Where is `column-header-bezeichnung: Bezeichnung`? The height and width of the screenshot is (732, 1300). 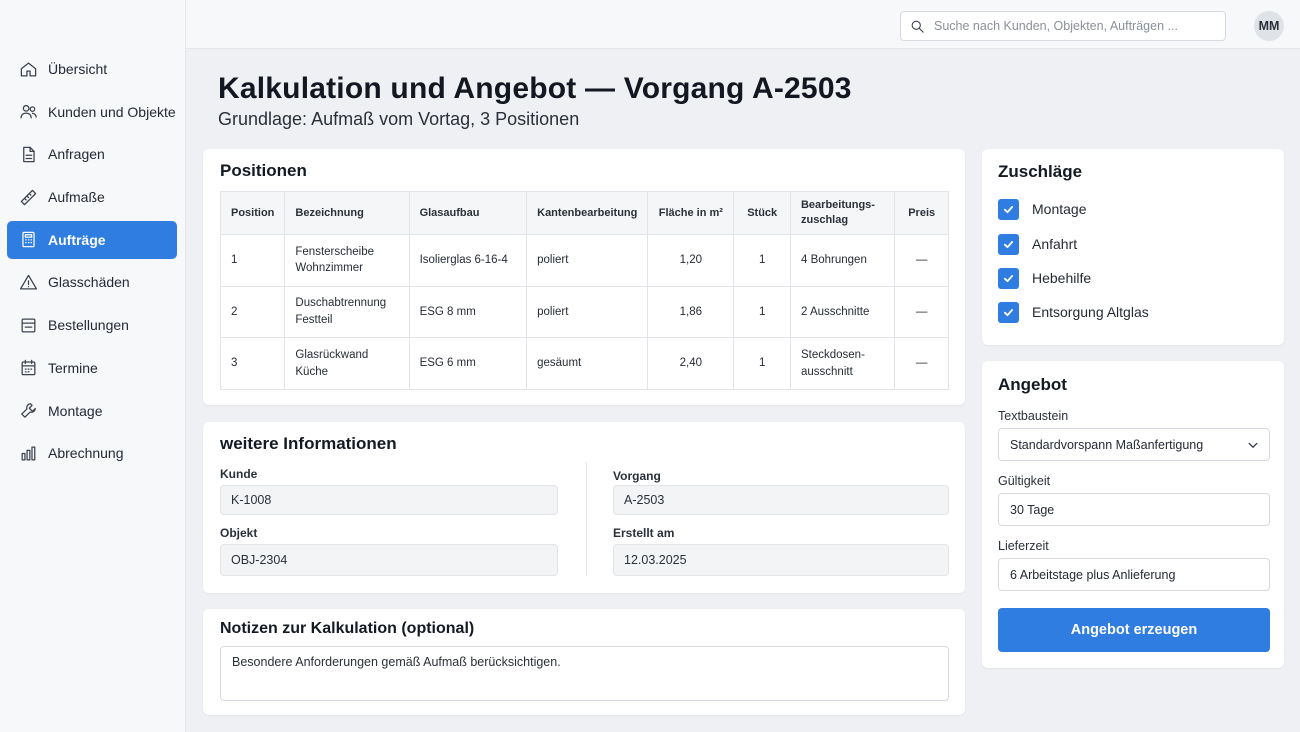
column-header-bezeichnung: Bezeichnung is located at coordinates (347, 213).